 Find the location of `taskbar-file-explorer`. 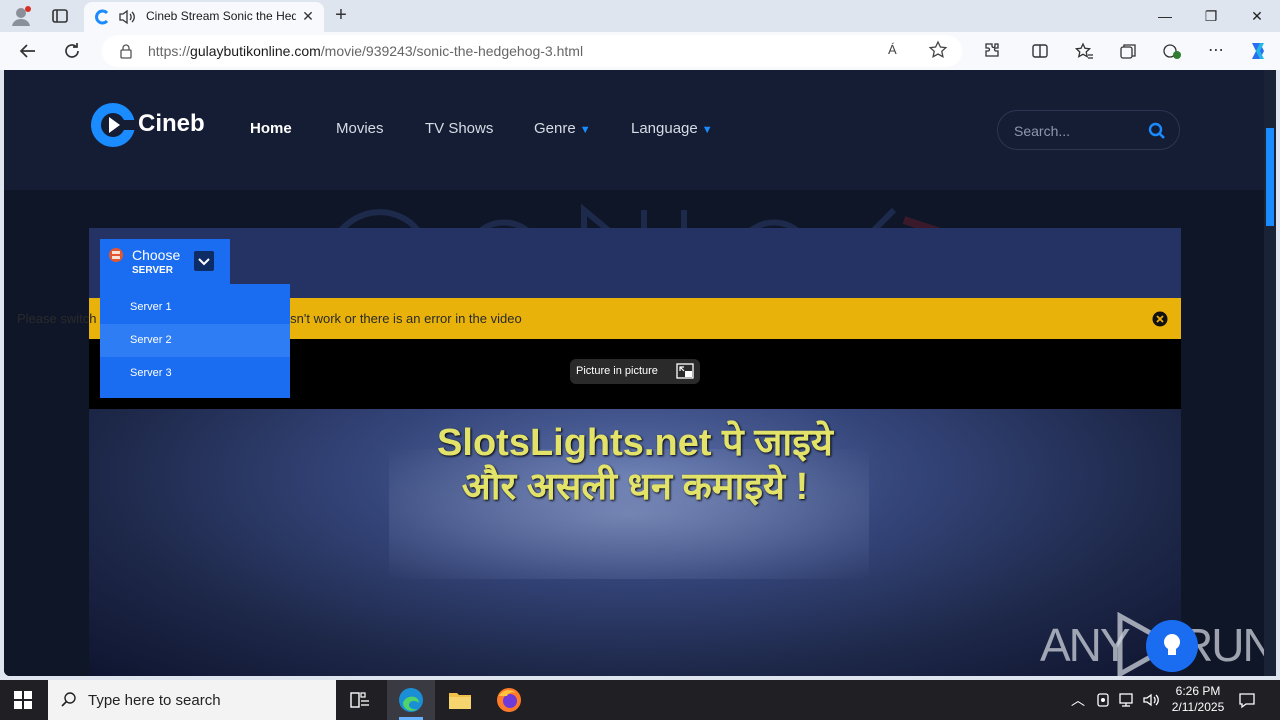

taskbar-file-explorer is located at coordinates (460, 700).